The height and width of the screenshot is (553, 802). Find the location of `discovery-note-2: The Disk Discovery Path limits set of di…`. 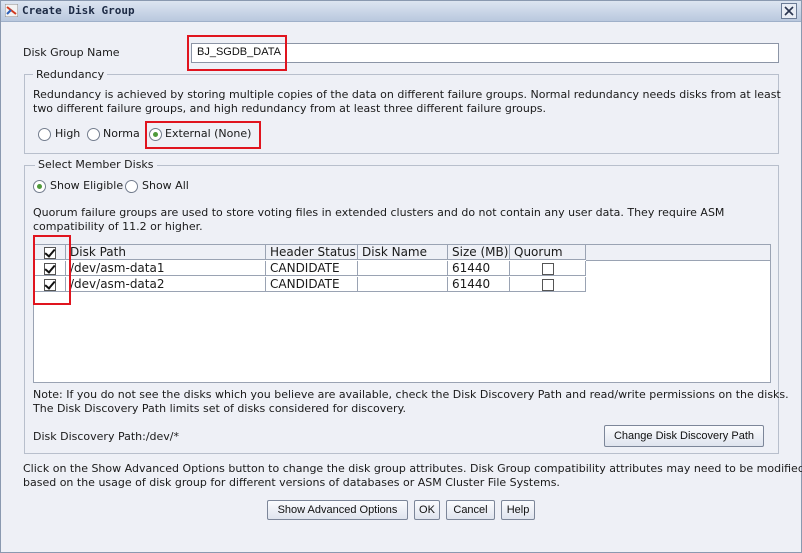

discovery-note-2: The Disk Discovery Path limits set of di… is located at coordinates (220, 408).